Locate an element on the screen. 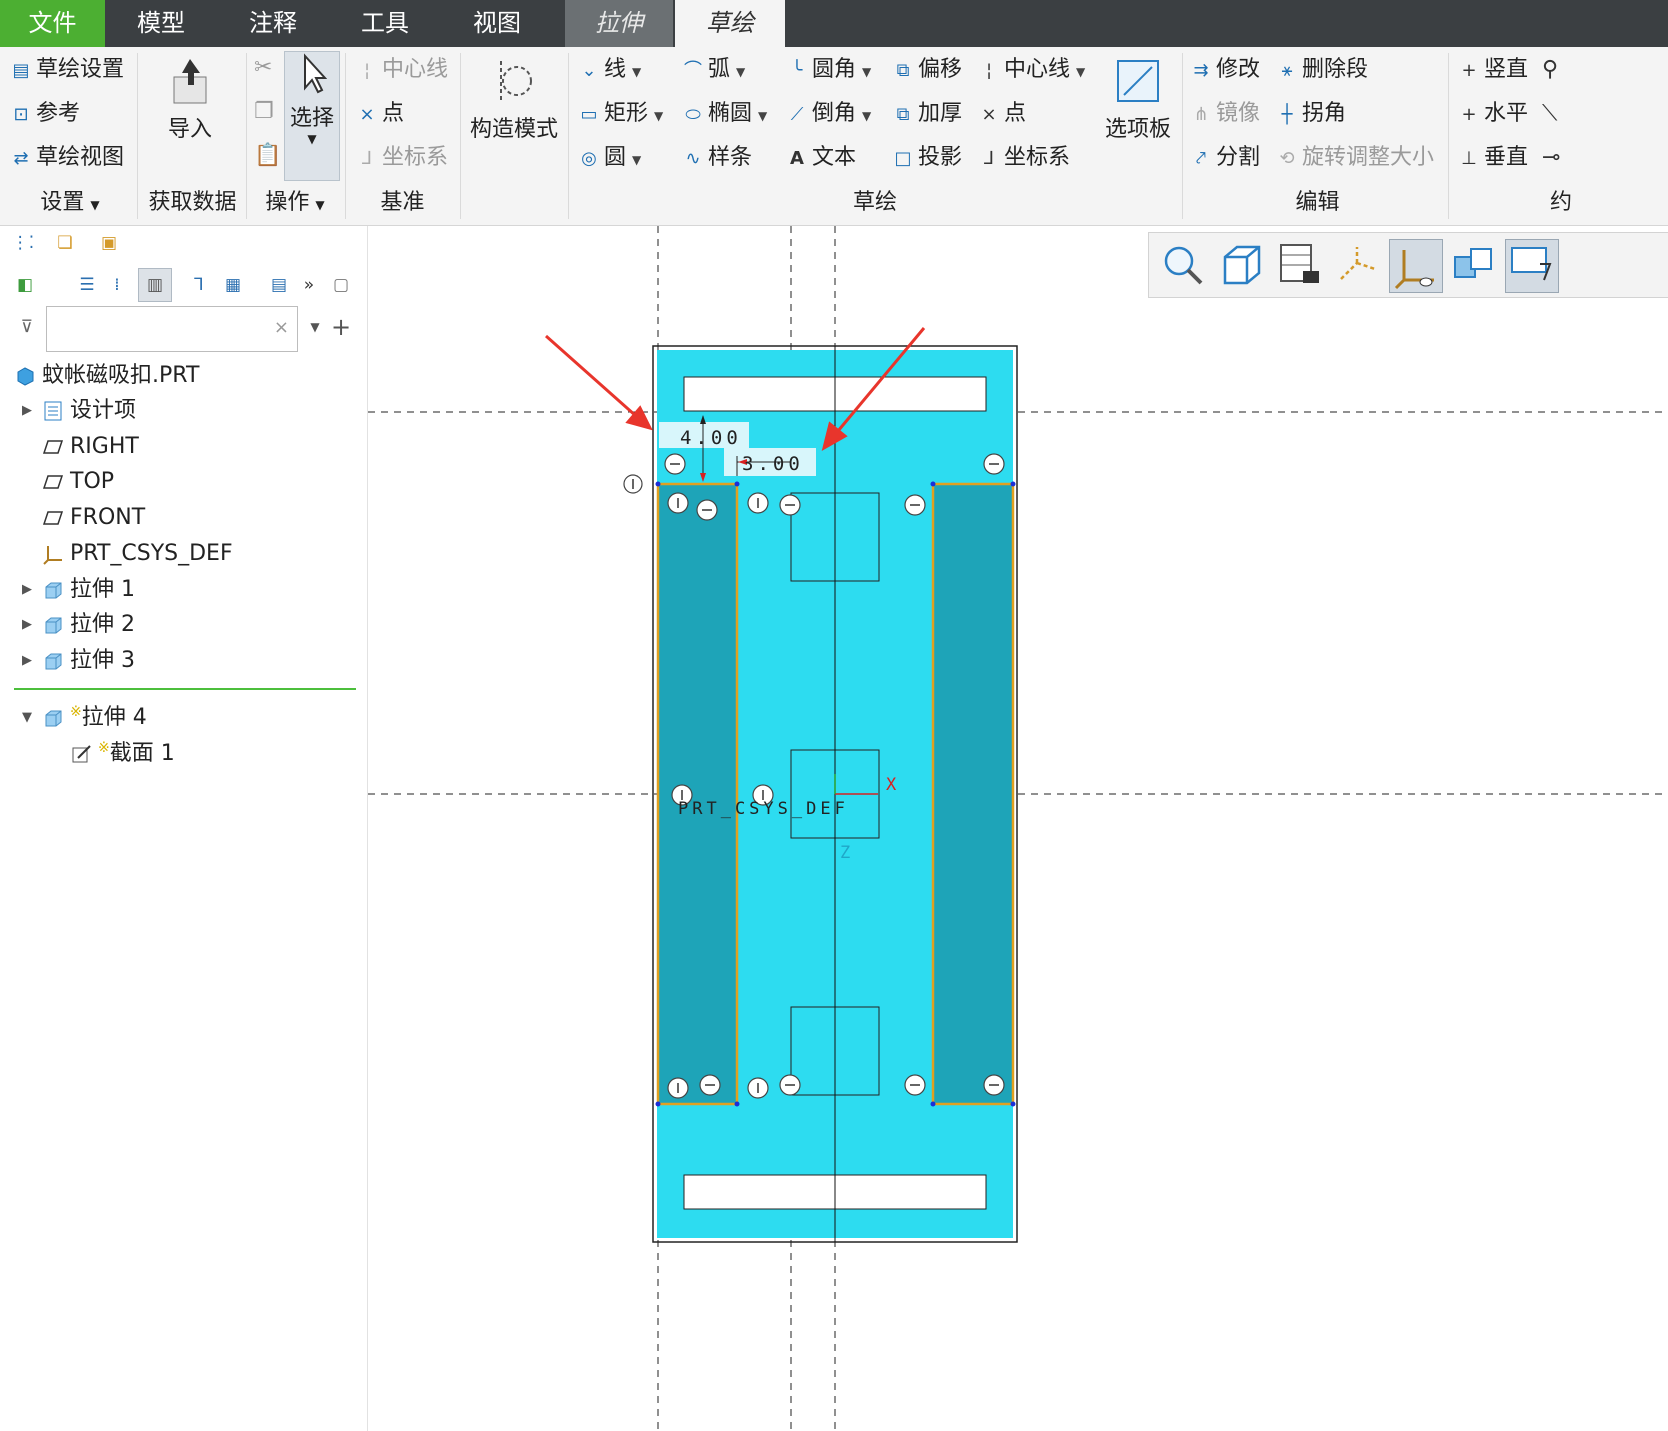 The image size is (1668, 1431). tree-item: 蚊帐磁吸扣.PRT is located at coordinates (180, 376).